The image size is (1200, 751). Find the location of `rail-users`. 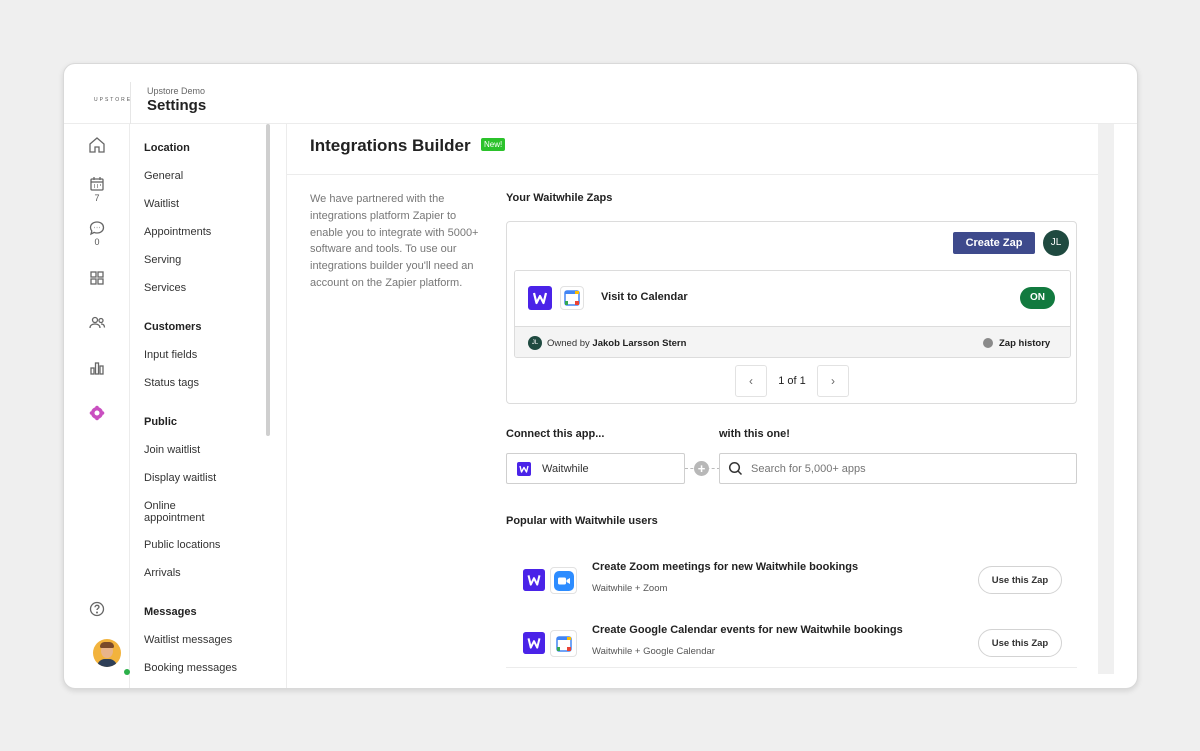

rail-users is located at coordinates (97, 323).